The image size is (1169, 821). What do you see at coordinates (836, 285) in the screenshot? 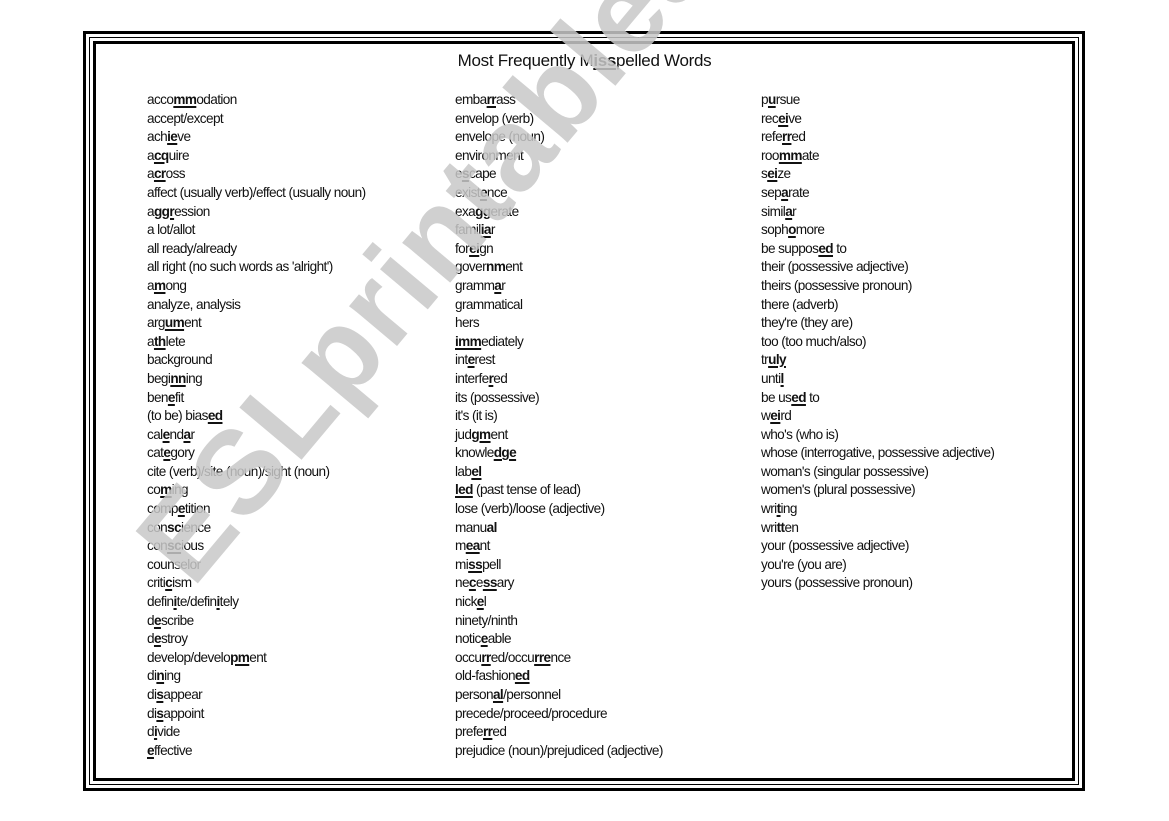
I see `word-text: theirs (possessive pronoun)` at bounding box center [836, 285].